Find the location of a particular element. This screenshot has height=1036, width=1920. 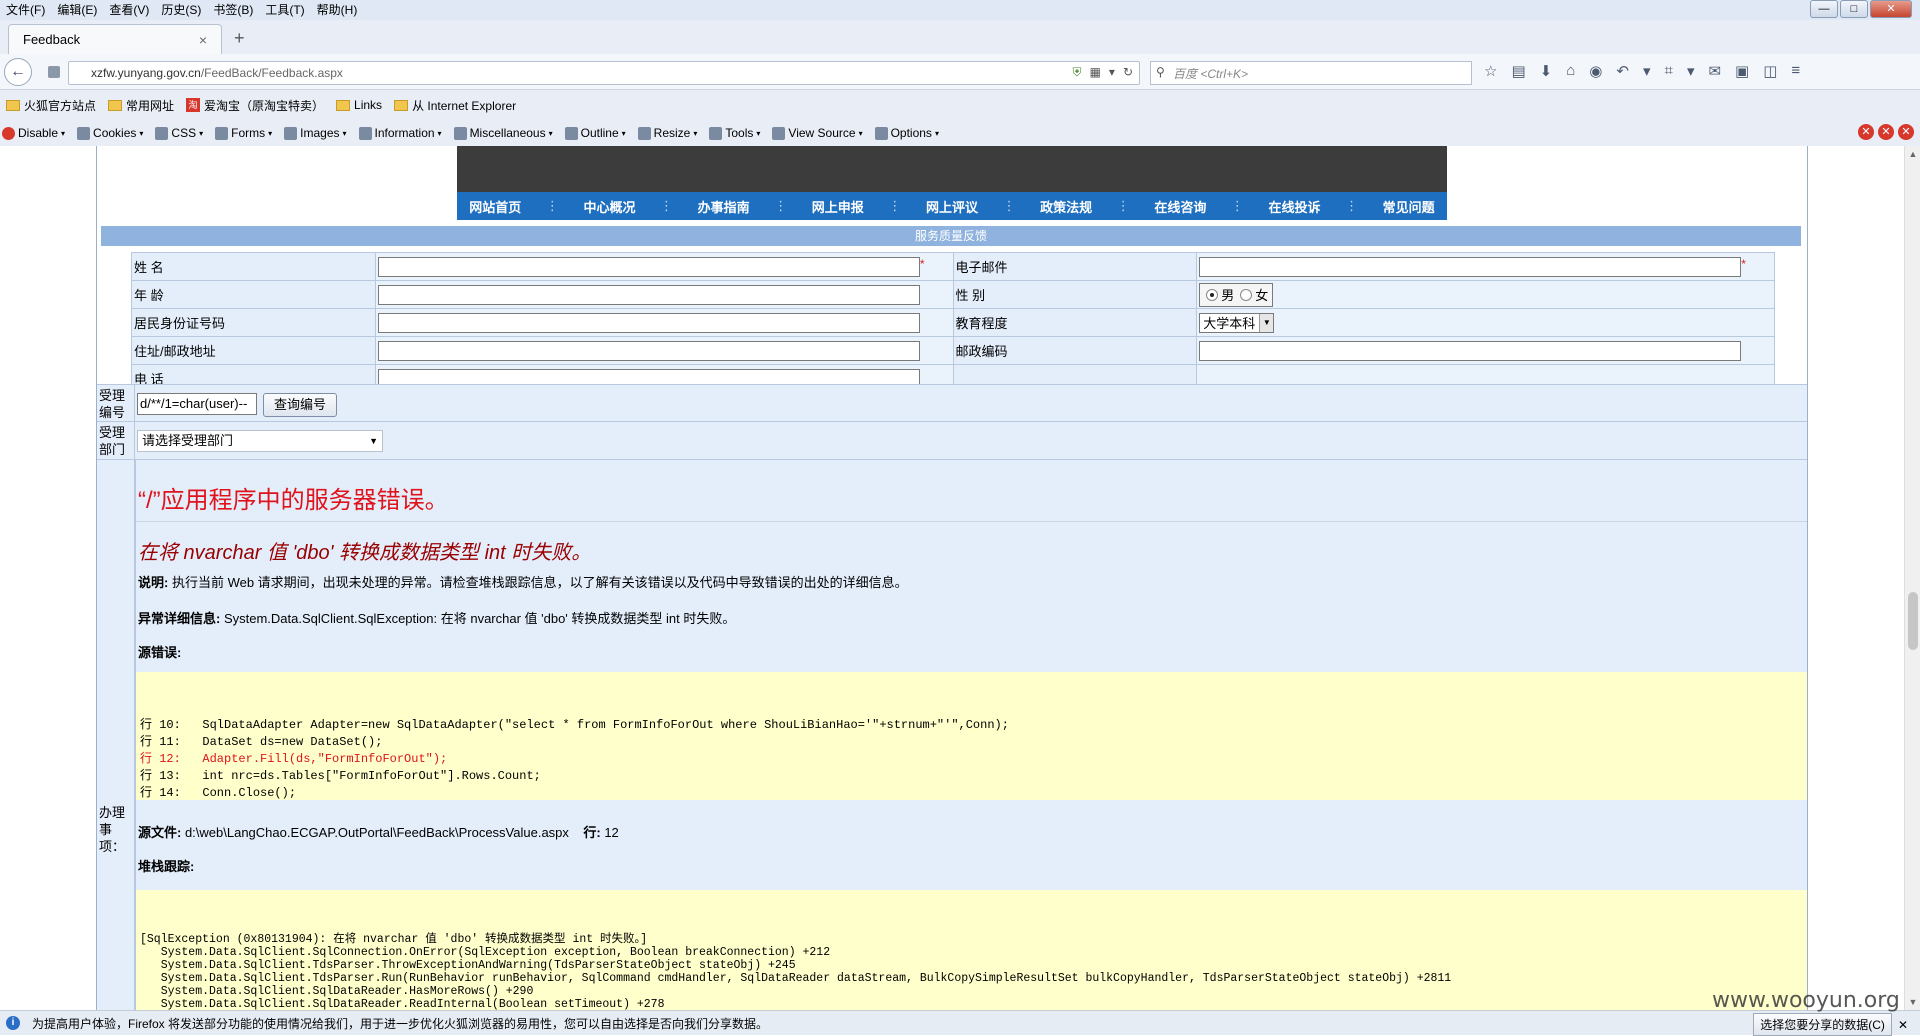

hamburger-menu-icon: ≡ is located at coordinates (1795, 71).